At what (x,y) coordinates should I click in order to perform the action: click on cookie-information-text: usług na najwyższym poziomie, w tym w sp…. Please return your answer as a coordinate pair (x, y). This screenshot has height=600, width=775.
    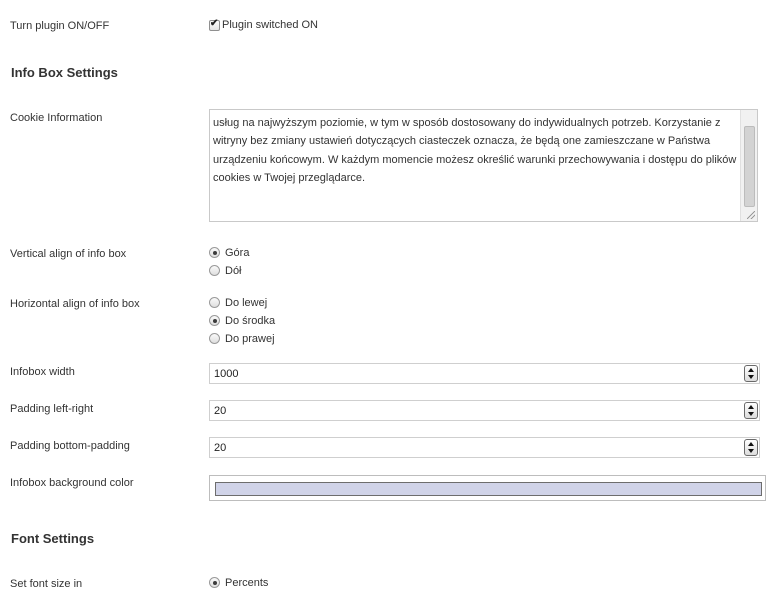
    Looking at the image, I should click on (477, 151).